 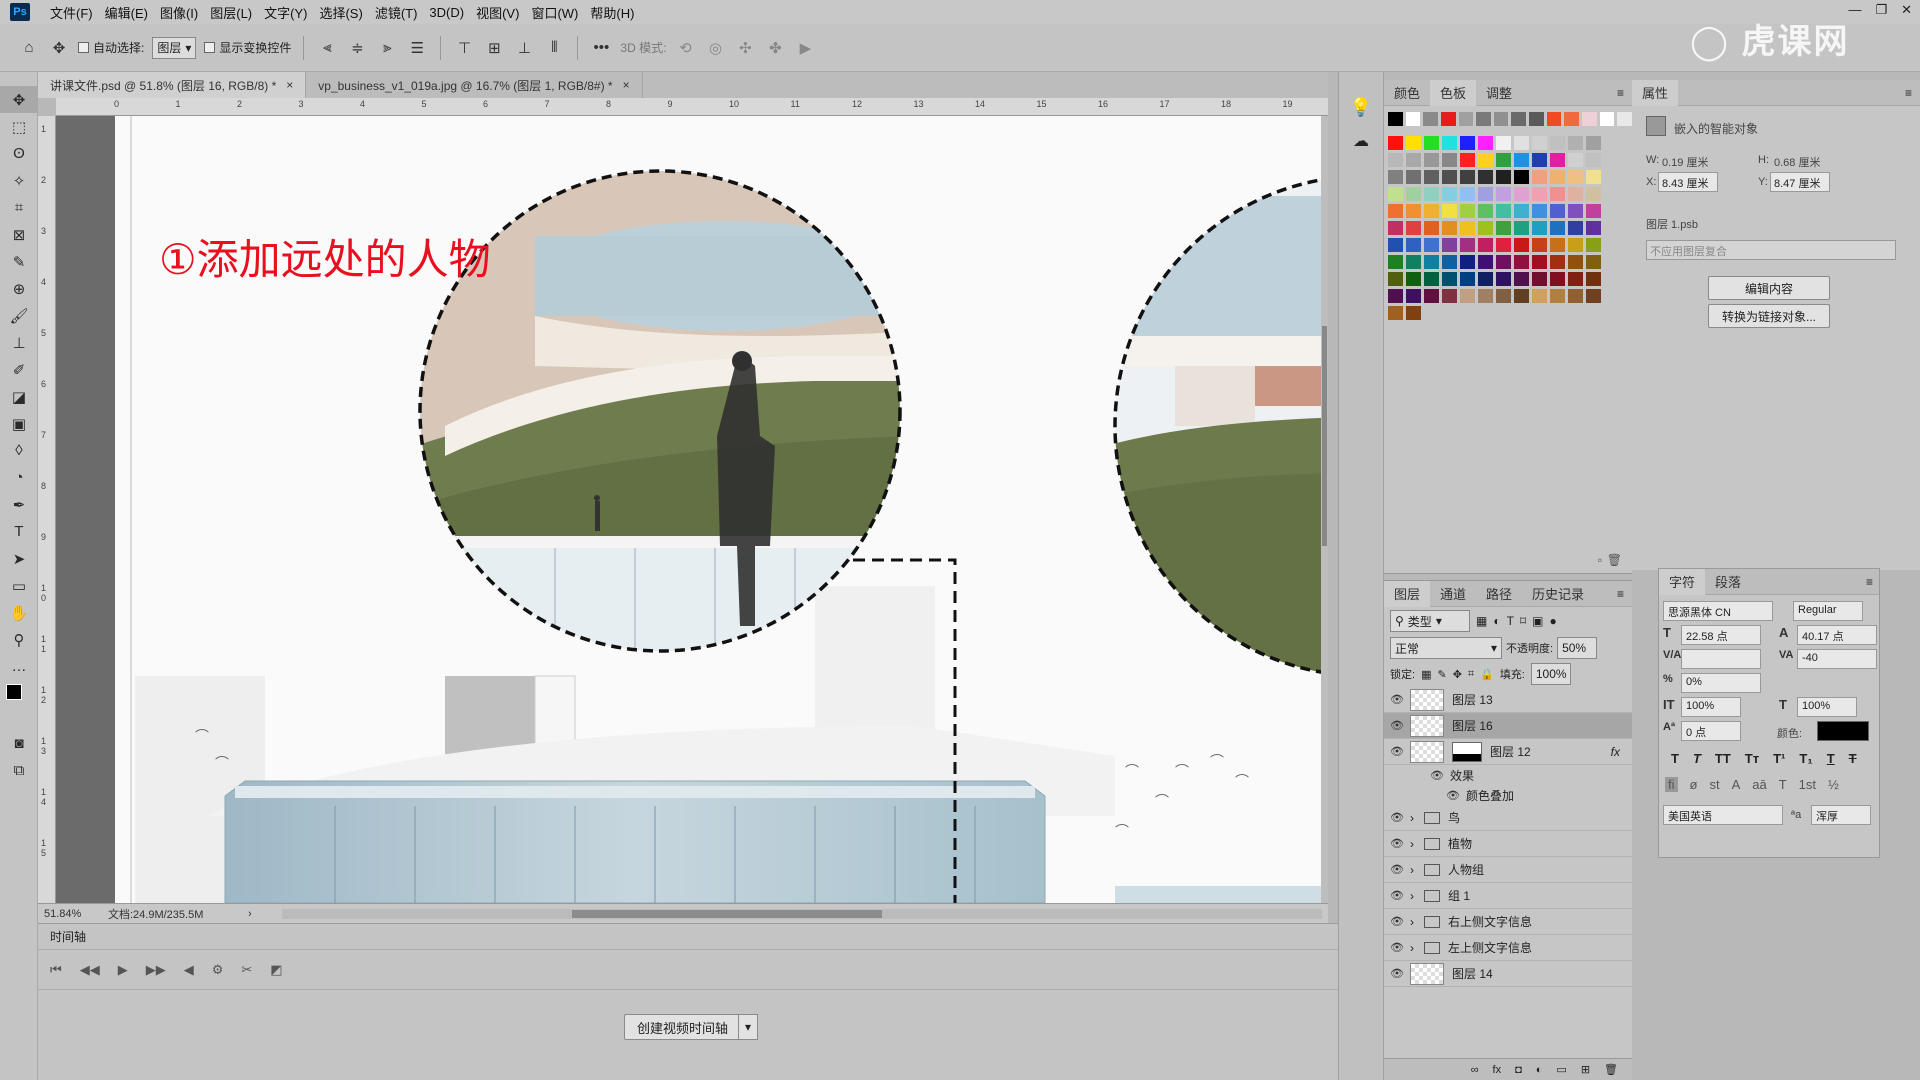 I want to click on brush-tool-icon: 🖌, so click(x=19, y=315).